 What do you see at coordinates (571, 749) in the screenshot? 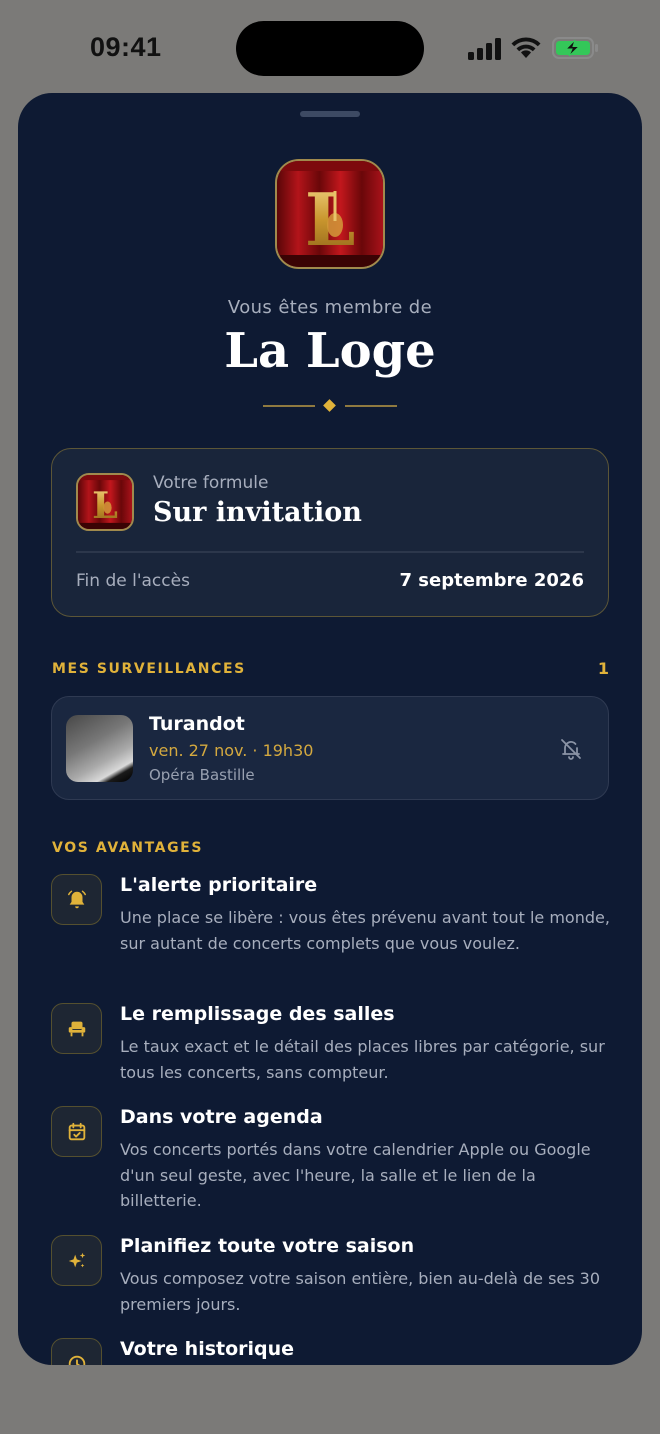
I see `bell-off-icon` at bounding box center [571, 749].